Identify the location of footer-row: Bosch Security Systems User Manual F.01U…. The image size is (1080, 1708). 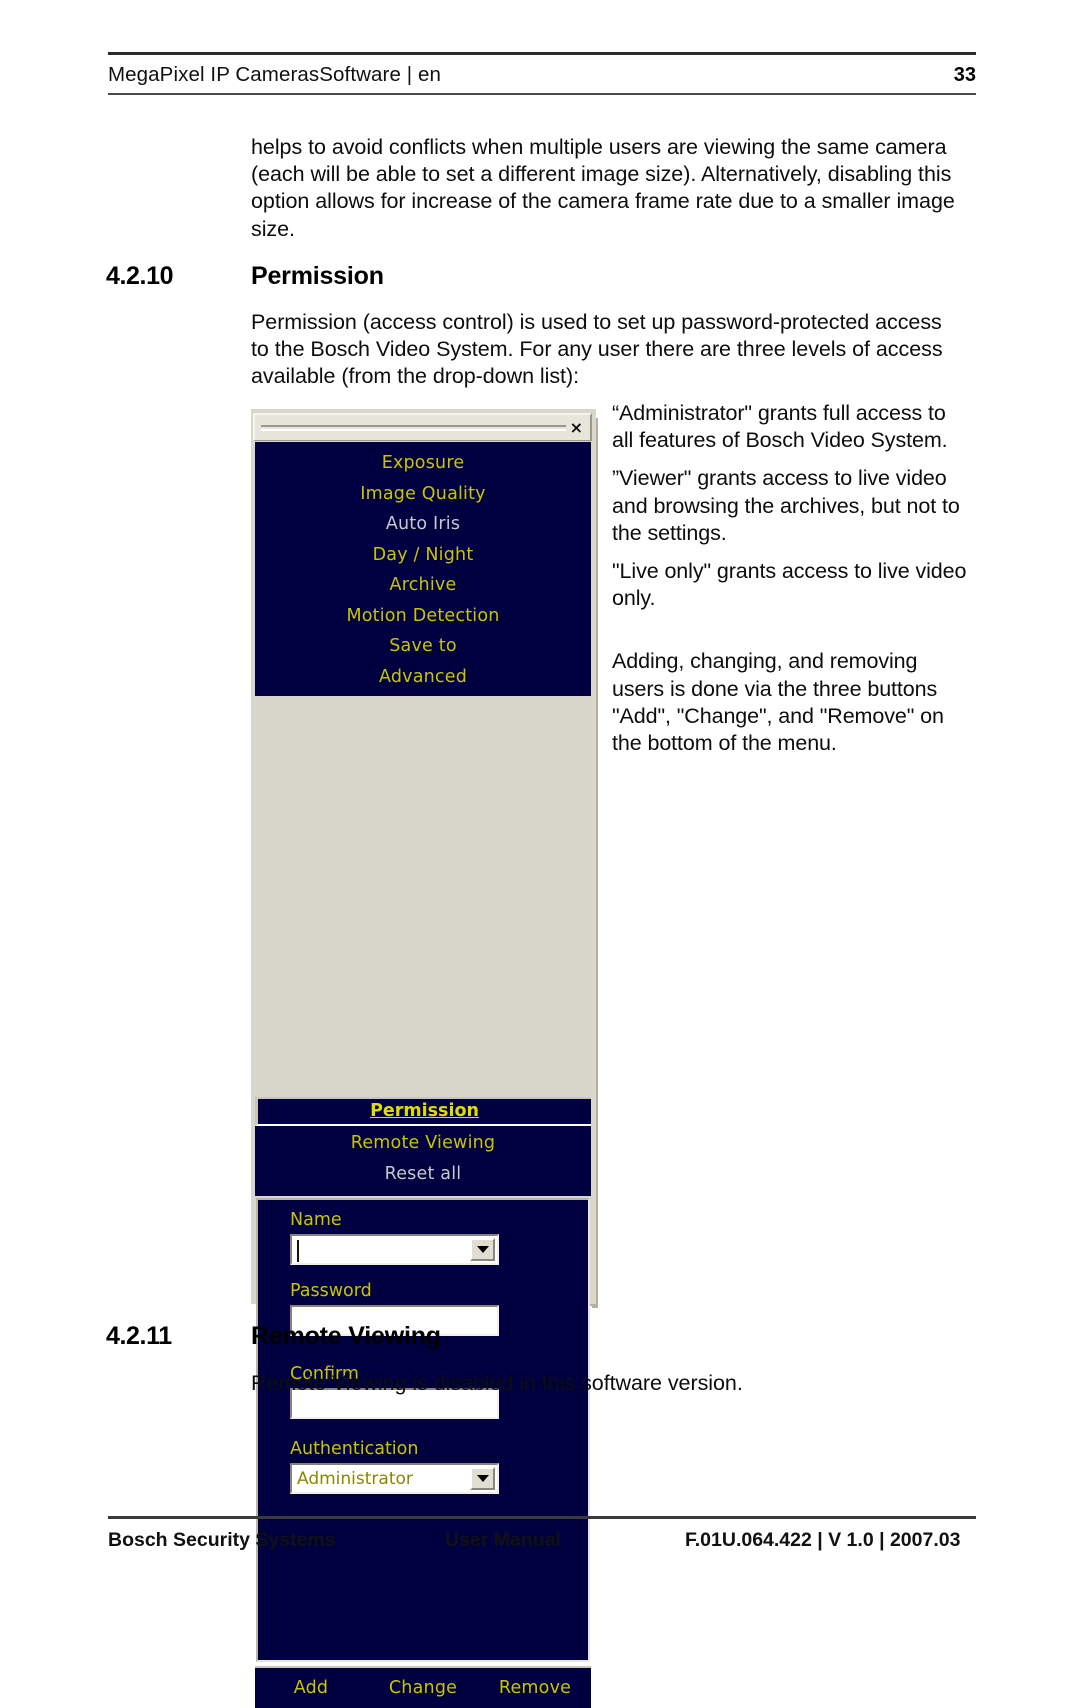
(542, 1535).